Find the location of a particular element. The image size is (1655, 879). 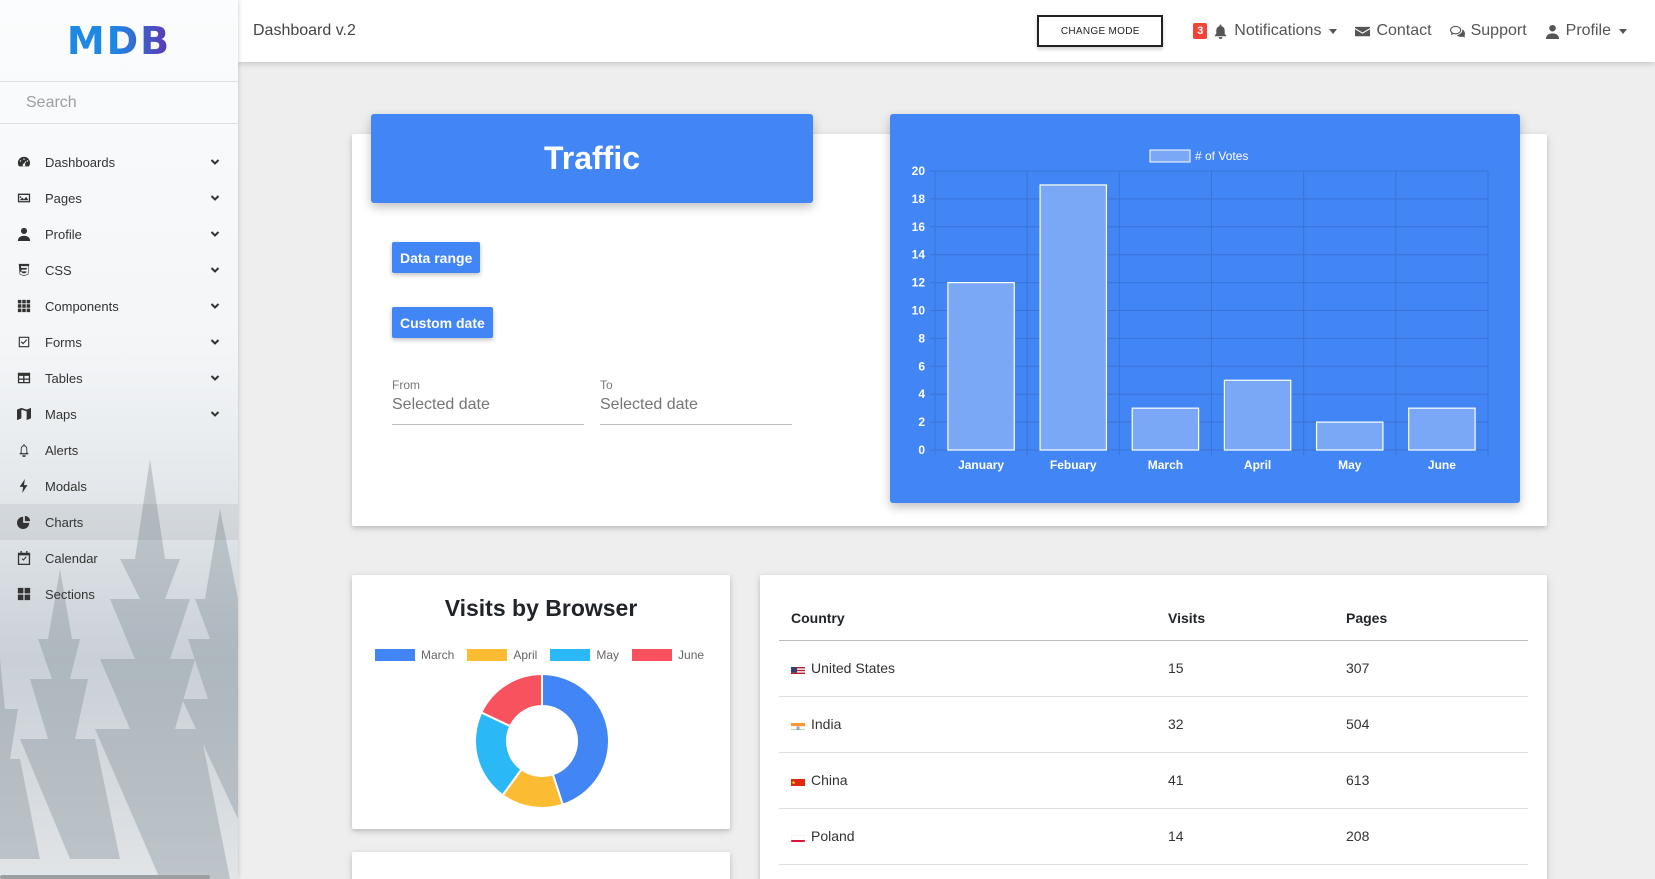

legend-item-march: March is located at coordinates (414, 655).